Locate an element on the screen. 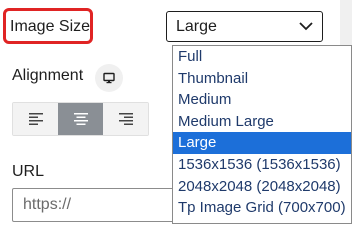  chevron-down-icon is located at coordinates (306, 26).